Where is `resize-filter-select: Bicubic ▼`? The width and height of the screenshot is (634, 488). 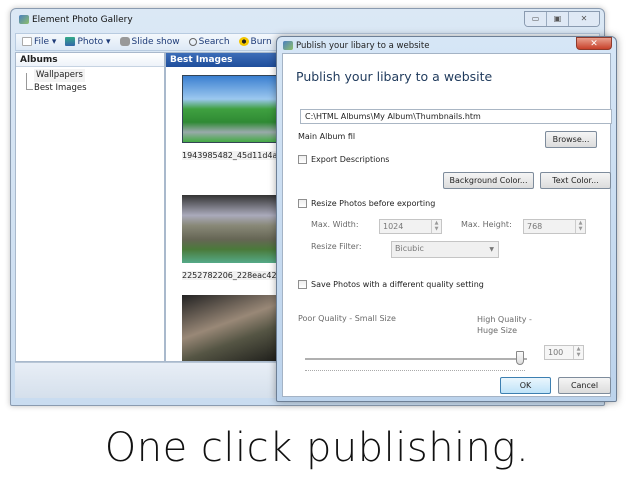 resize-filter-select: Bicubic ▼ is located at coordinates (445, 249).